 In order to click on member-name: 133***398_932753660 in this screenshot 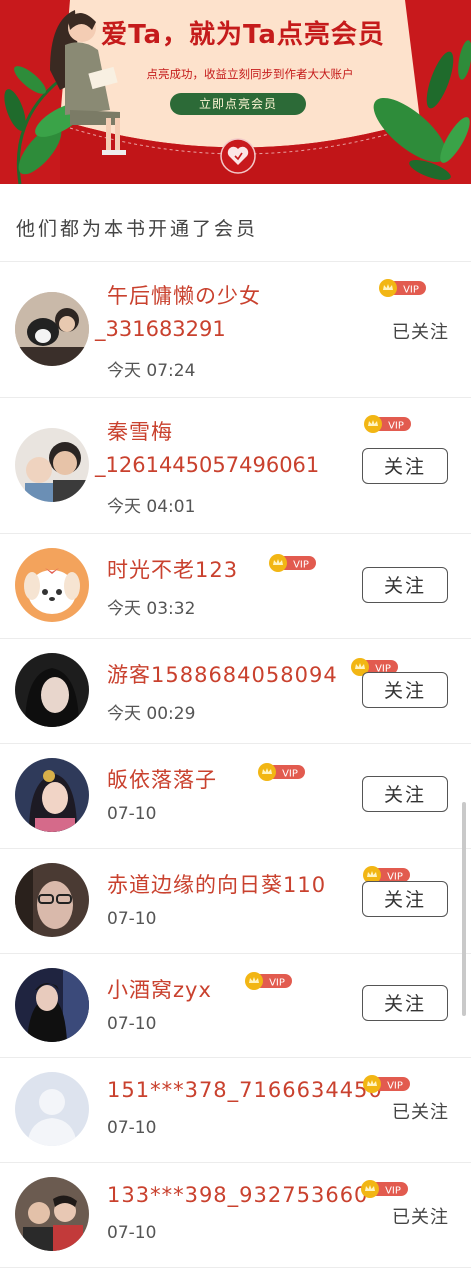, I will do `click(238, 1195)`.